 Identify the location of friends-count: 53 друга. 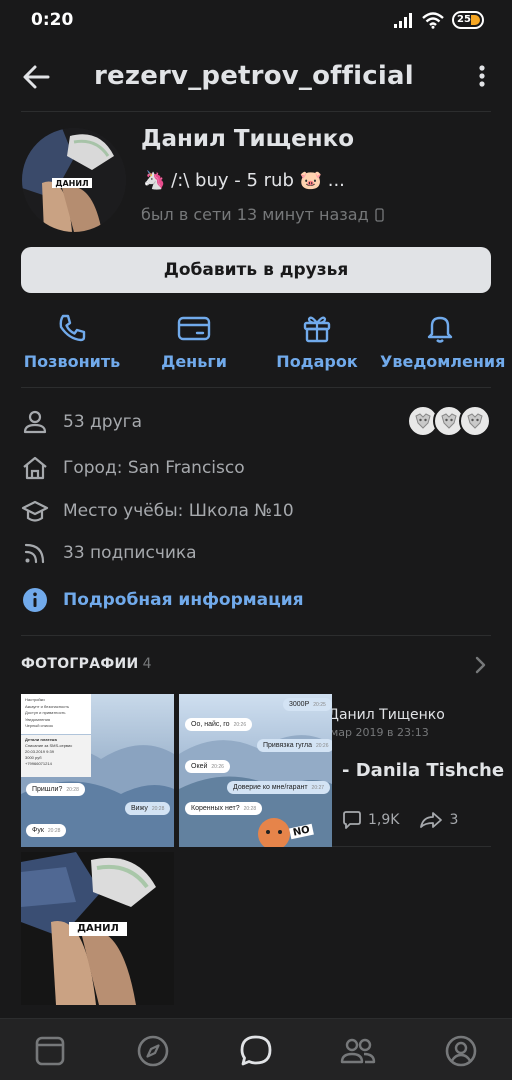
(102, 422).